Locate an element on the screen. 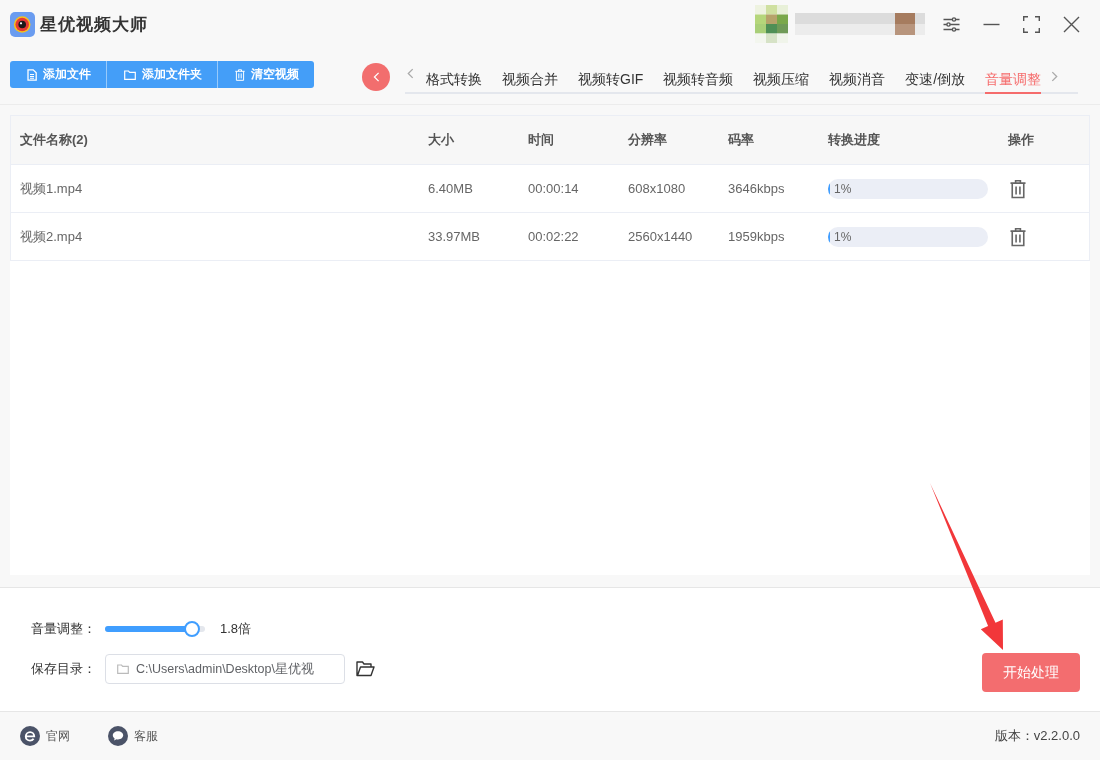 The width and height of the screenshot is (1100, 760). tab: 视频转GIF is located at coordinates (611, 78).